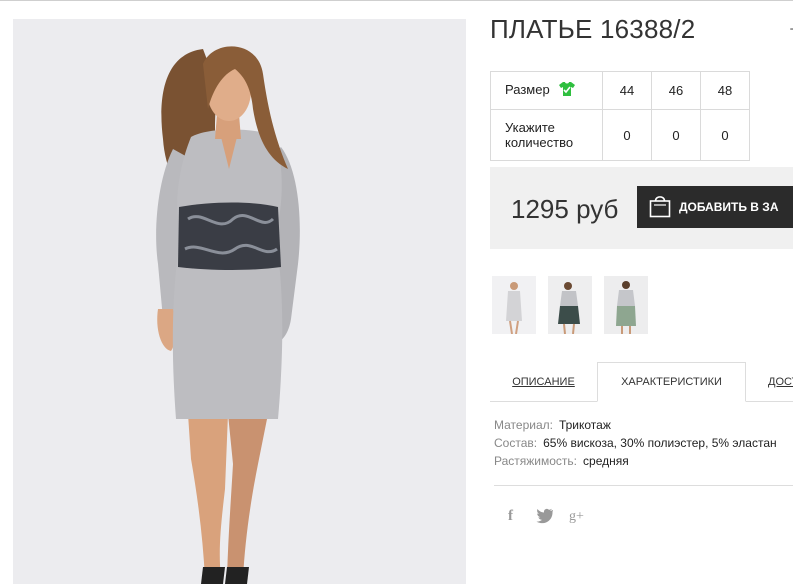 This screenshot has width=793, height=584. I want to click on spec-key: Растяжимость:, so click(536, 461).